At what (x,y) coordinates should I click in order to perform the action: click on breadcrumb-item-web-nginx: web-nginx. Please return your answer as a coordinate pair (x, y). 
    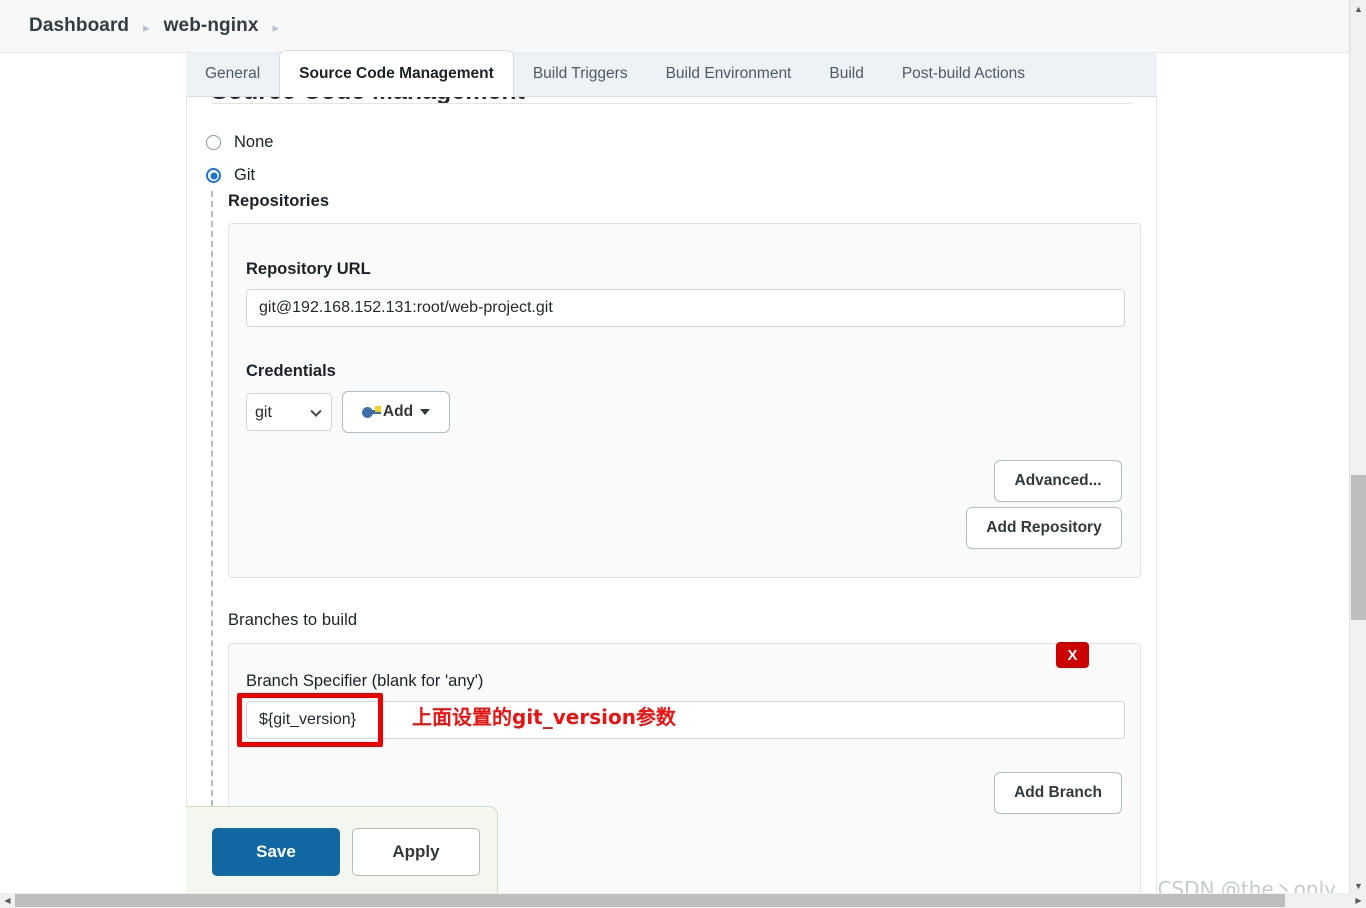
    Looking at the image, I should click on (211, 26).